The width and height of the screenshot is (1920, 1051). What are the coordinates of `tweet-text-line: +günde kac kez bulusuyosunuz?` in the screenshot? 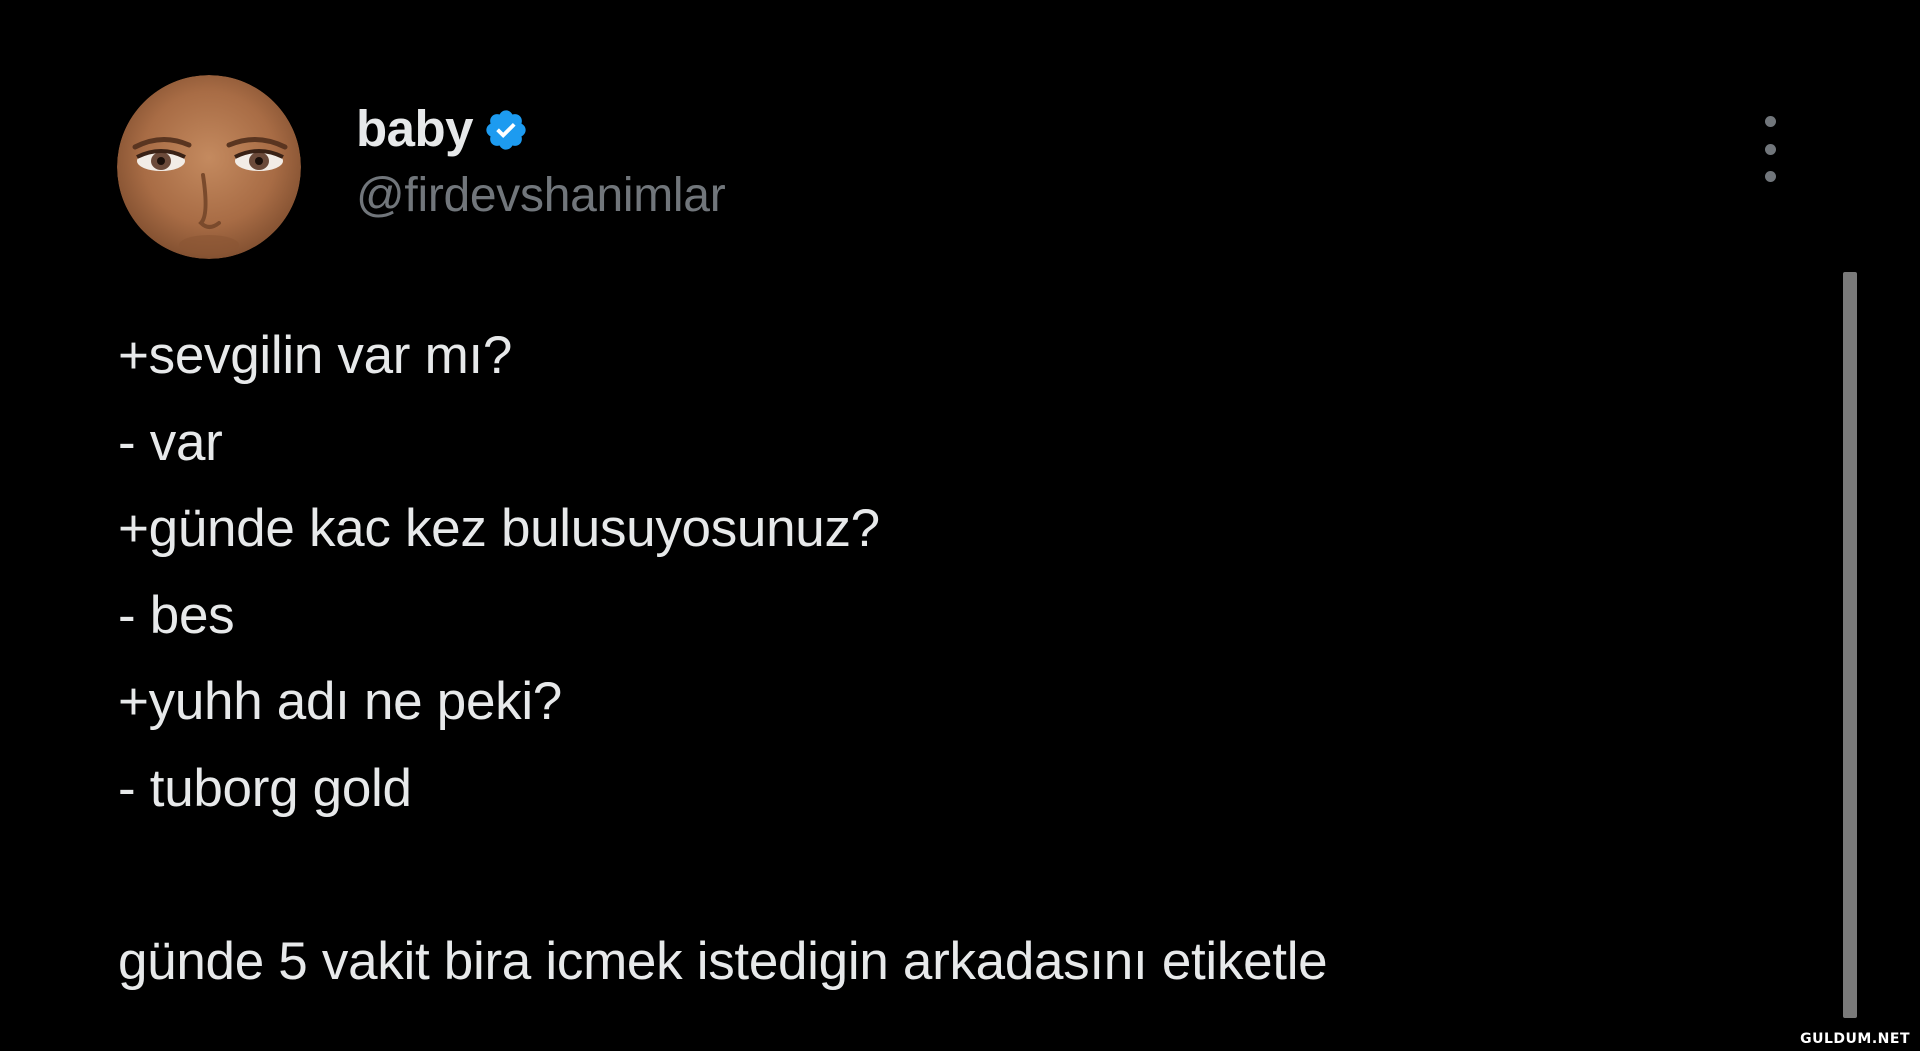 It's located at (499, 528).